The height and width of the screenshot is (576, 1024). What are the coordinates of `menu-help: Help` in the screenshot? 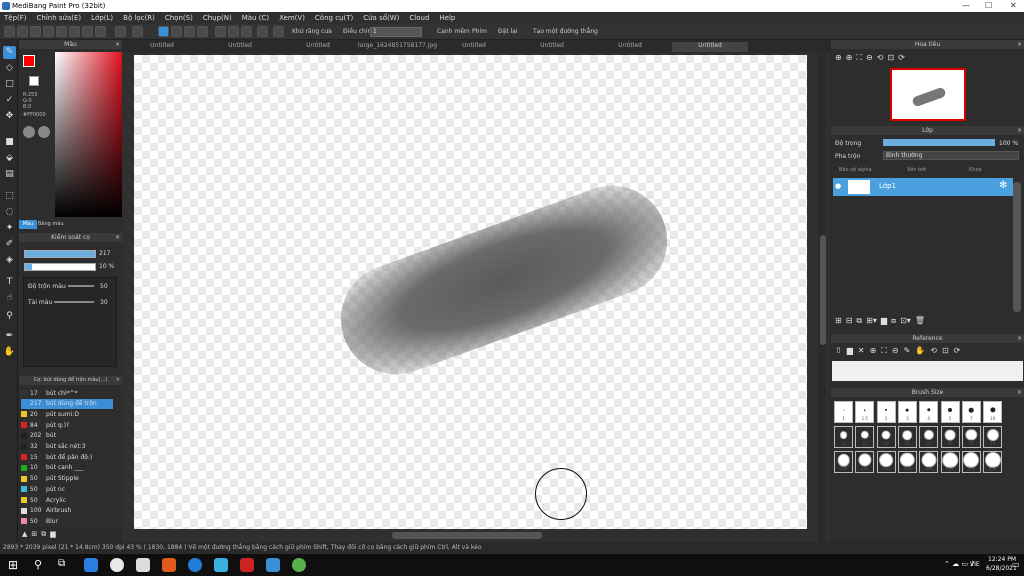 It's located at (447, 18).